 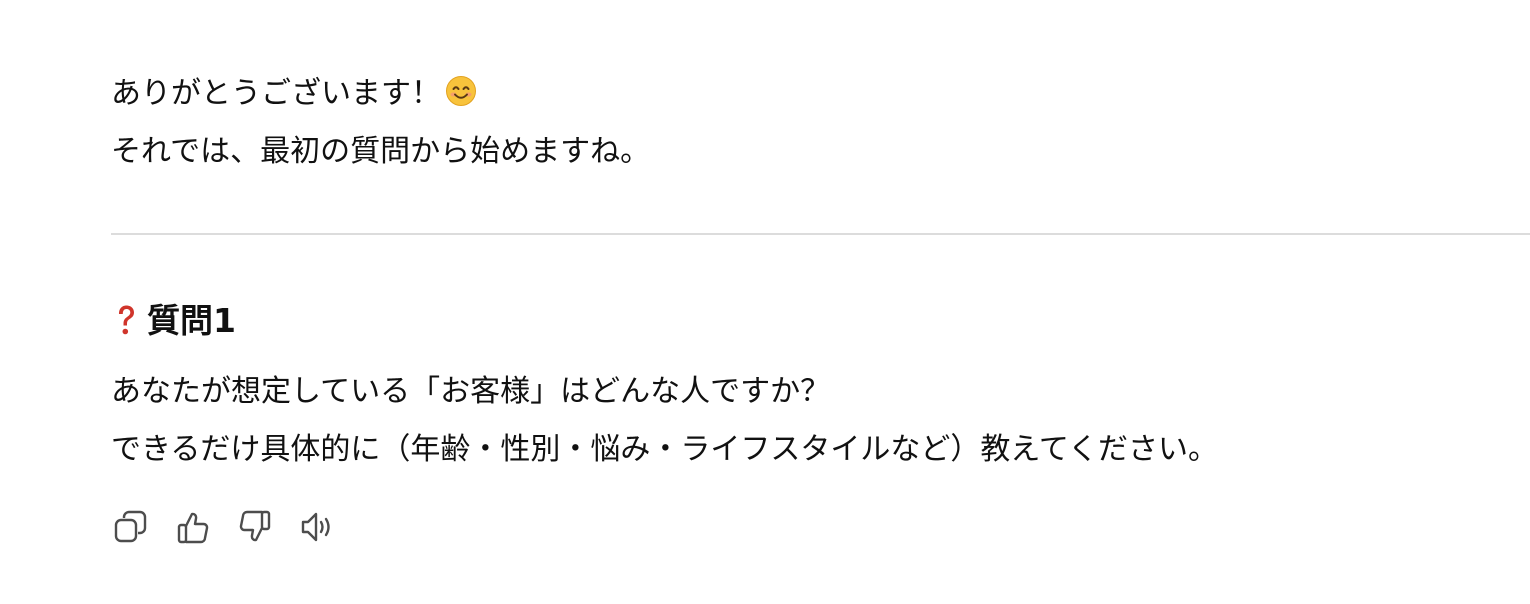 What do you see at coordinates (461, 96) in the screenshot?
I see `smiling-face-icon` at bounding box center [461, 96].